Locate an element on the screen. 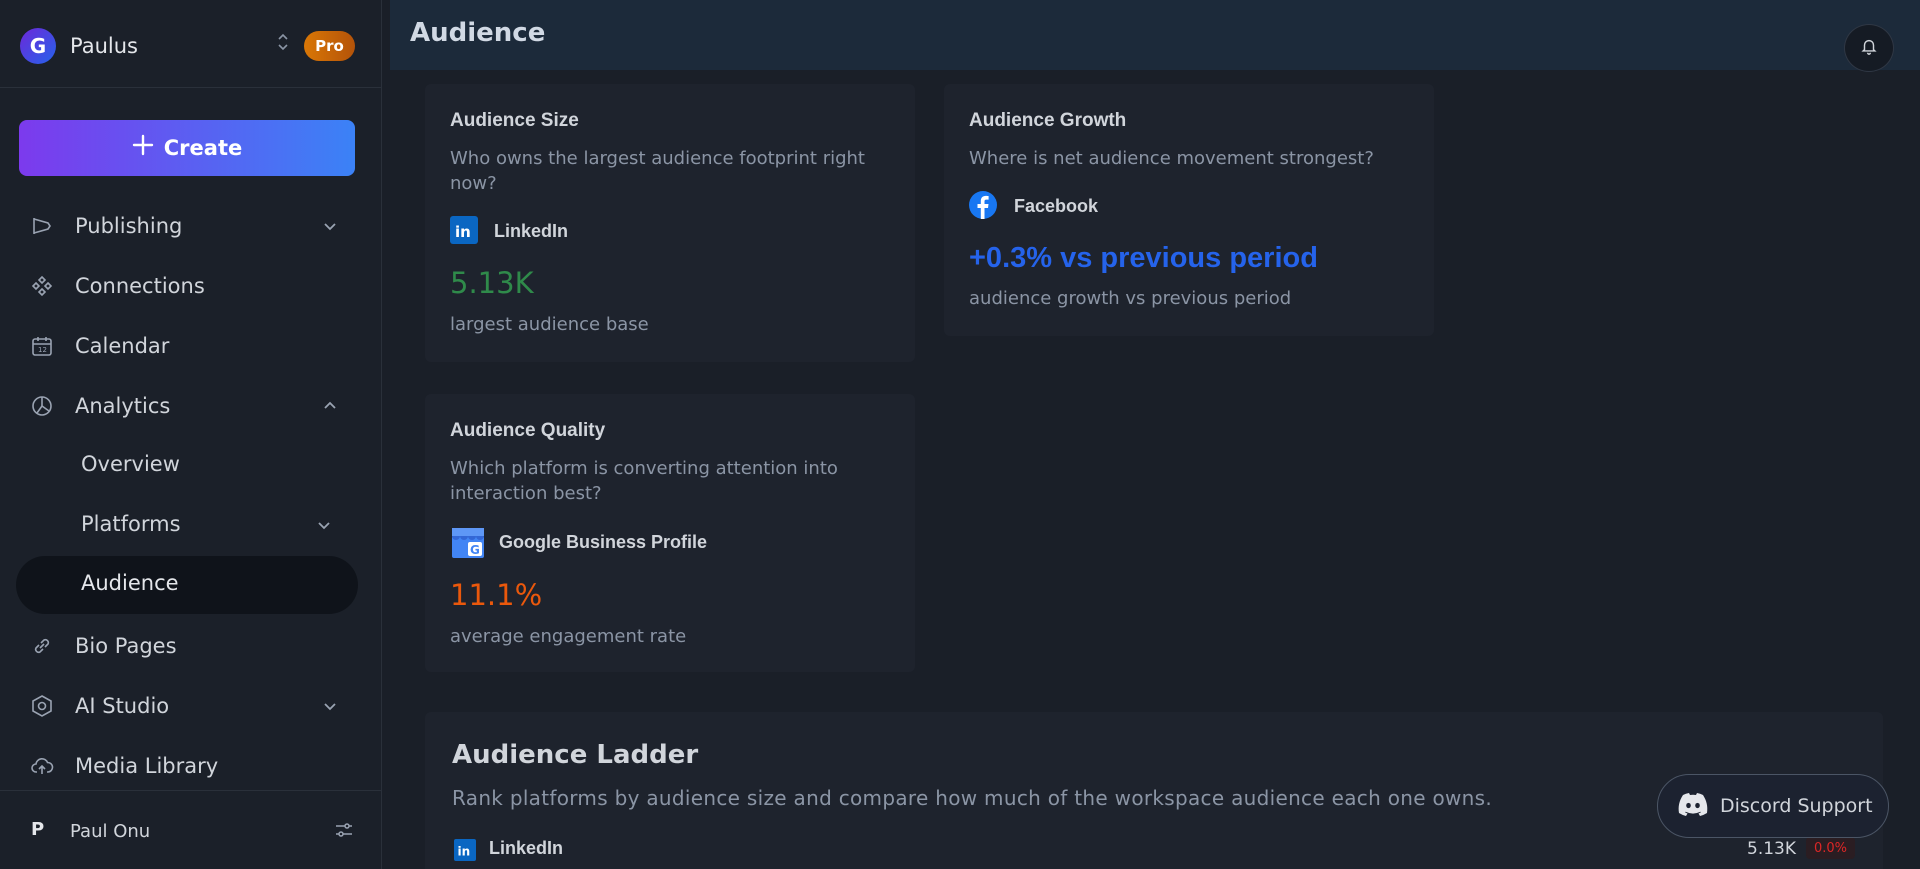  avatar: P is located at coordinates (38, 829).